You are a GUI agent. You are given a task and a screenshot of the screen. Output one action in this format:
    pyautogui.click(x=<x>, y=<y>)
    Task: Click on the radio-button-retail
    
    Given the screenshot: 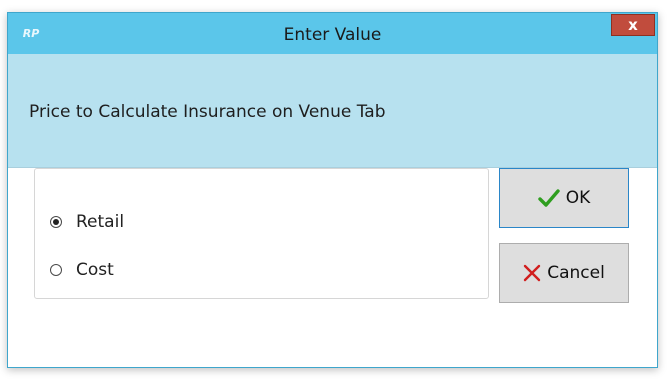 What is the action you would take?
    pyautogui.click(x=56, y=222)
    